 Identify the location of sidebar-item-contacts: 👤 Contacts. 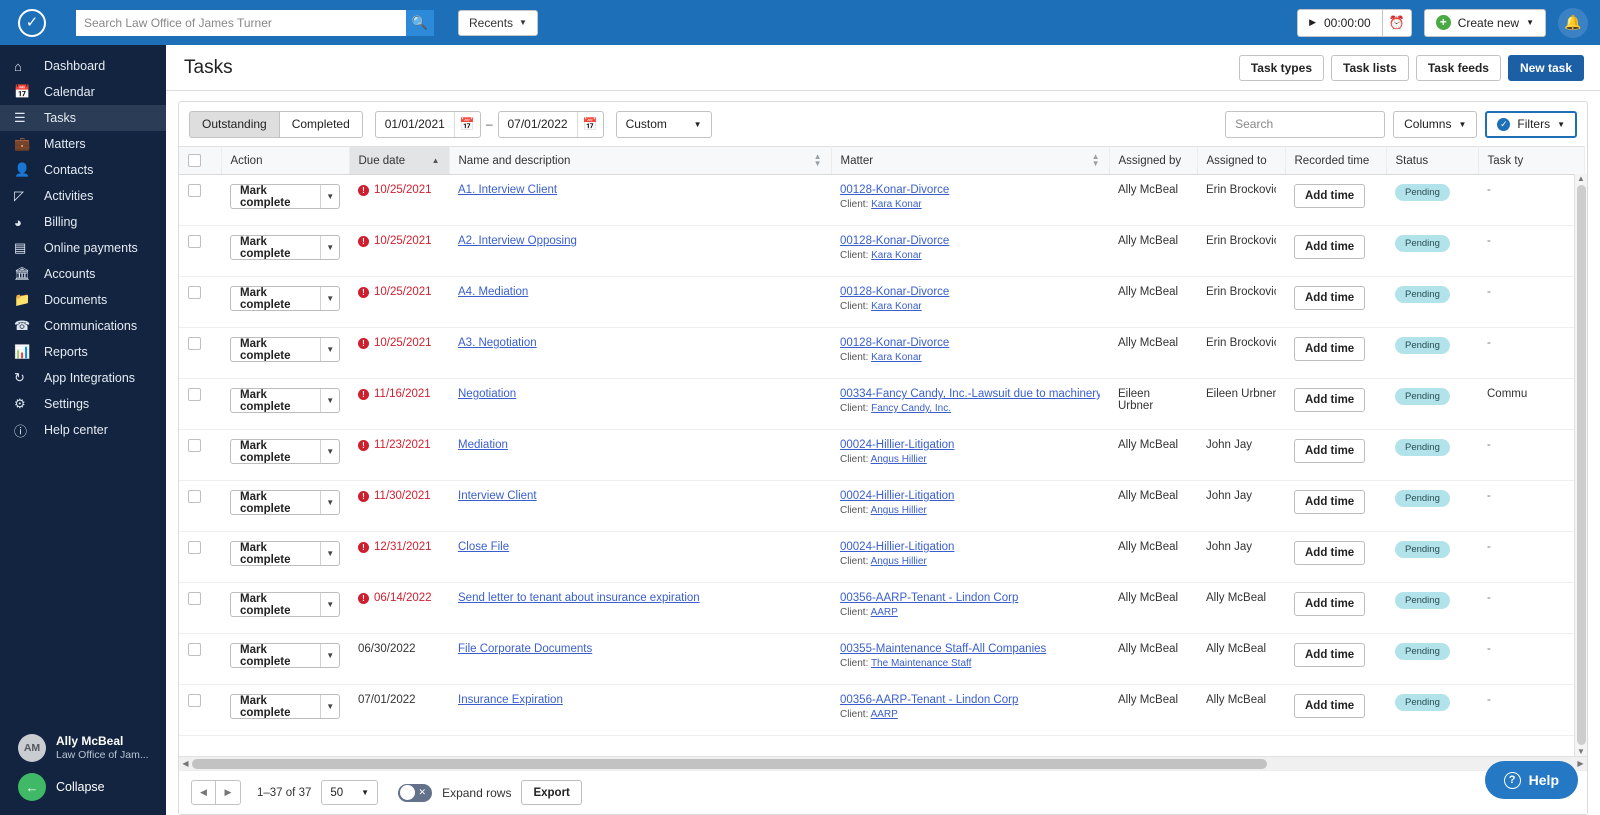
(83, 170).